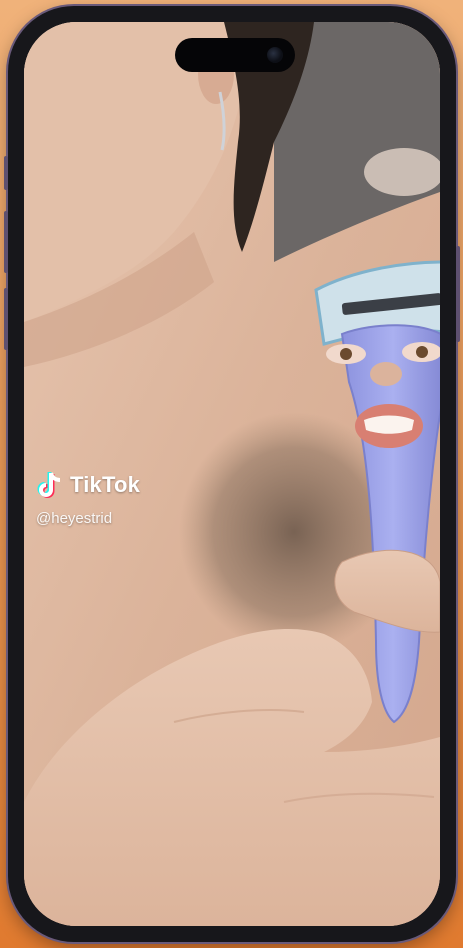 This screenshot has height=948, width=463. Describe the element at coordinates (6, 173) in the screenshot. I see `action-button` at that location.